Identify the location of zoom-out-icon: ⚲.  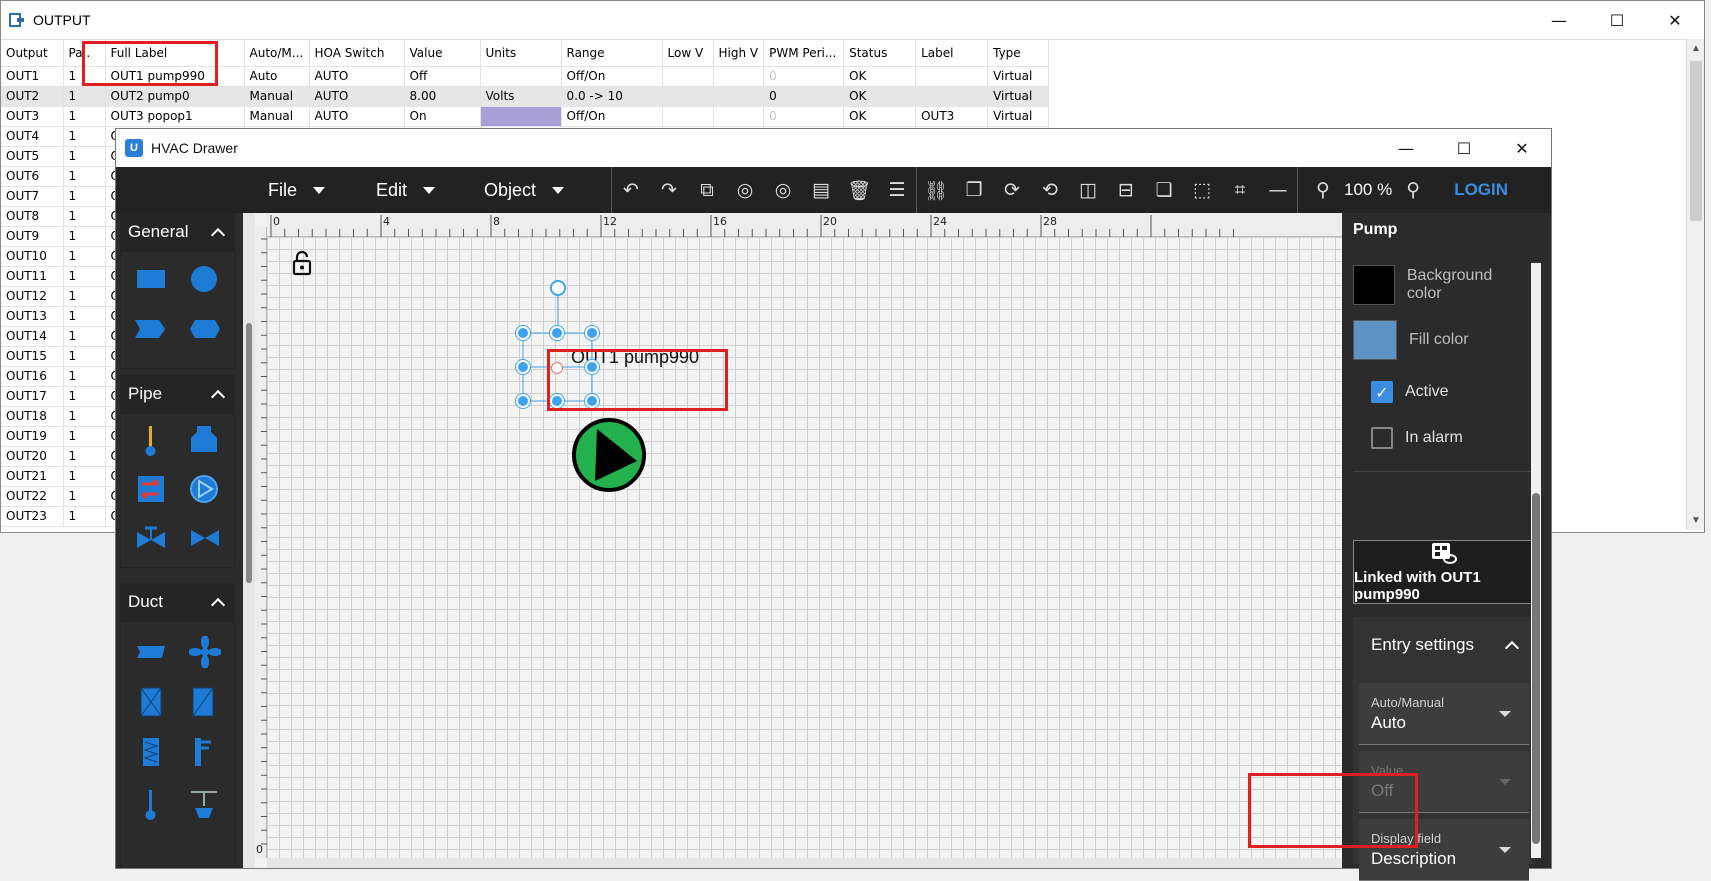
(1323, 190).